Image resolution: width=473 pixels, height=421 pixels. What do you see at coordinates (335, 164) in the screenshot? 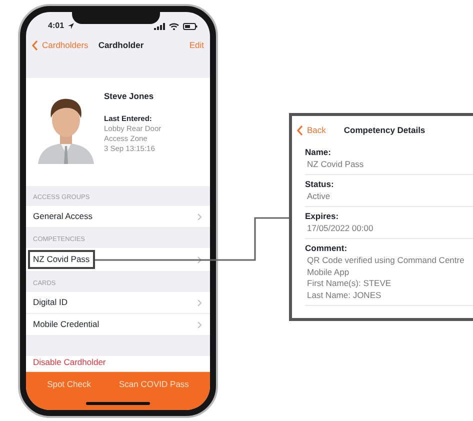
I see `field-value: NZ Covid Pass` at bounding box center [335, 164].